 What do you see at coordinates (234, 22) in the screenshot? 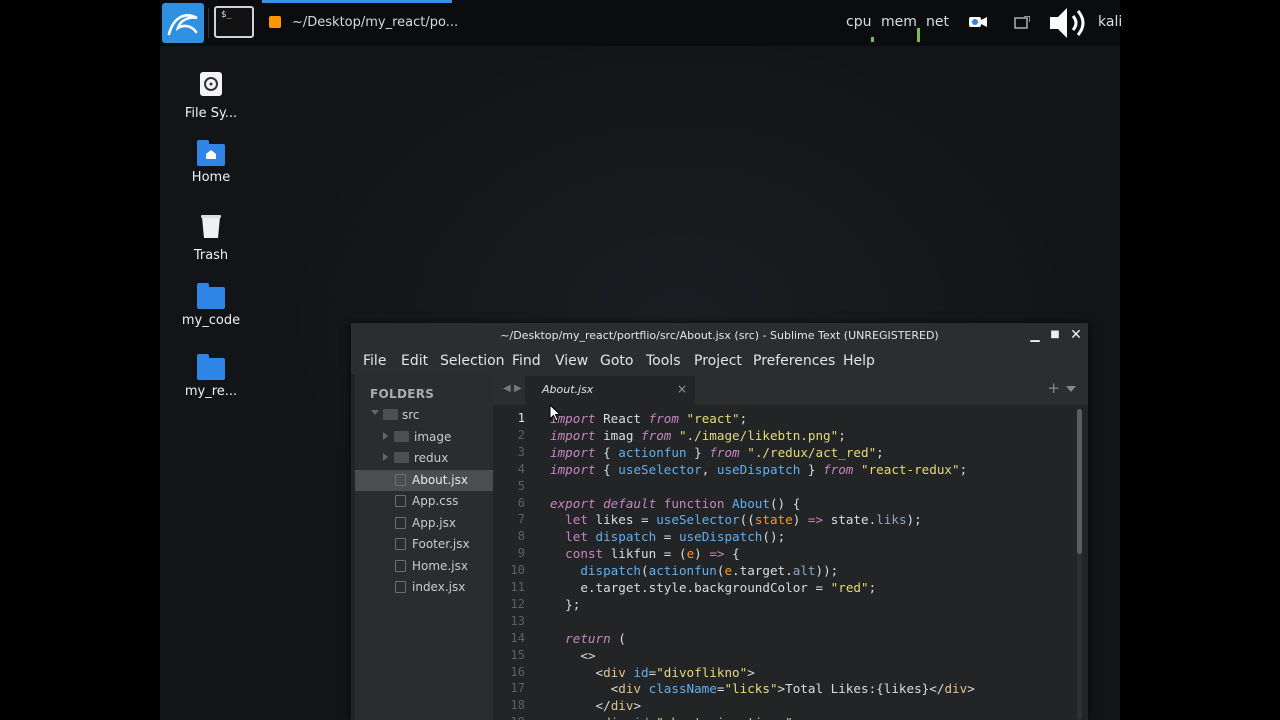
I see `terminal-launcher-icon: $_` at bounding box center [234, 22].